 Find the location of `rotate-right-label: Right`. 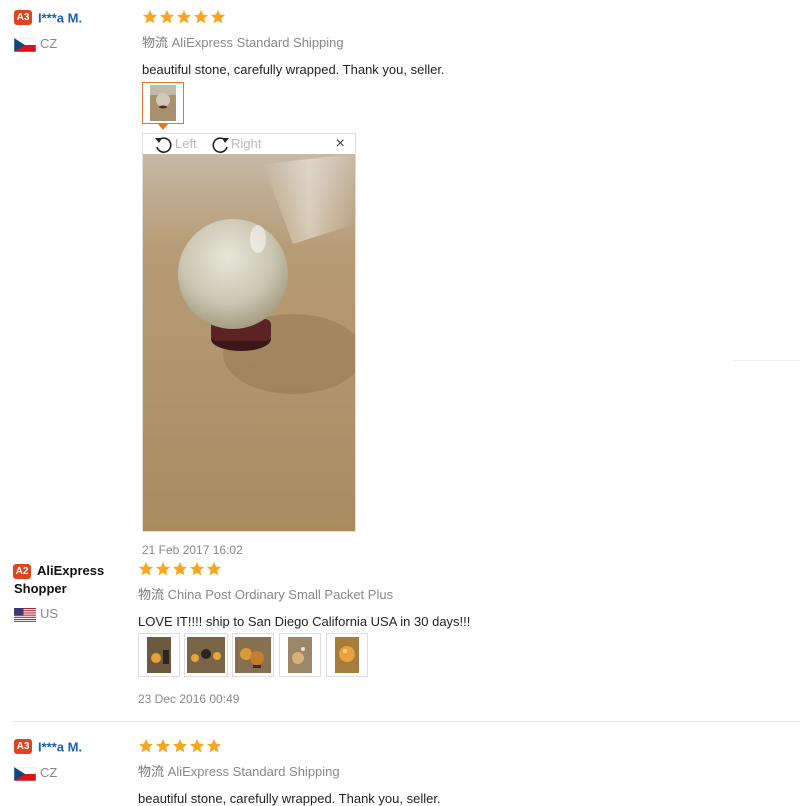

rotate-right-label: Right is located at coordinates (246, 143).